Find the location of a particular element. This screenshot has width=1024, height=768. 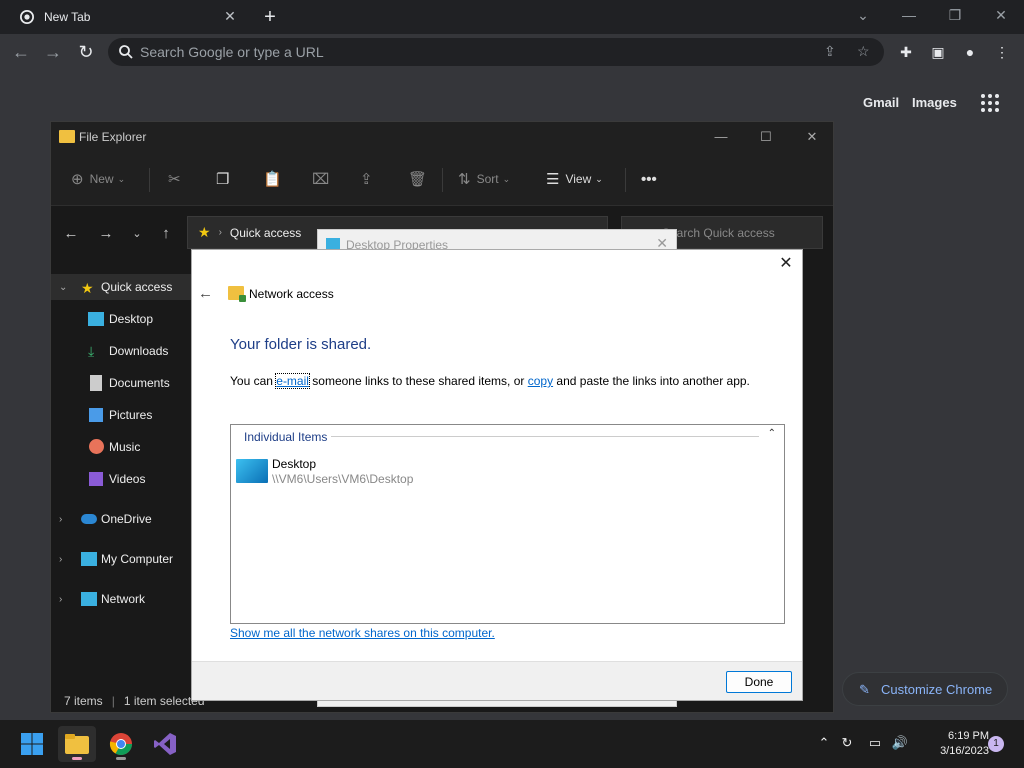

sync-icon: ↻ is located at coordinates (847, 743).